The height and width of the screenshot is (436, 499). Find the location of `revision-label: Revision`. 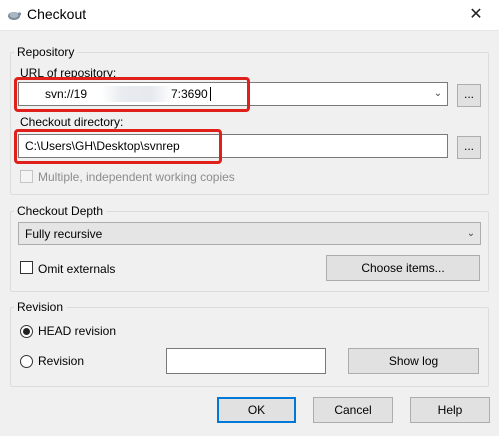

revision-label: Revision is located at coordinates (61, 361).